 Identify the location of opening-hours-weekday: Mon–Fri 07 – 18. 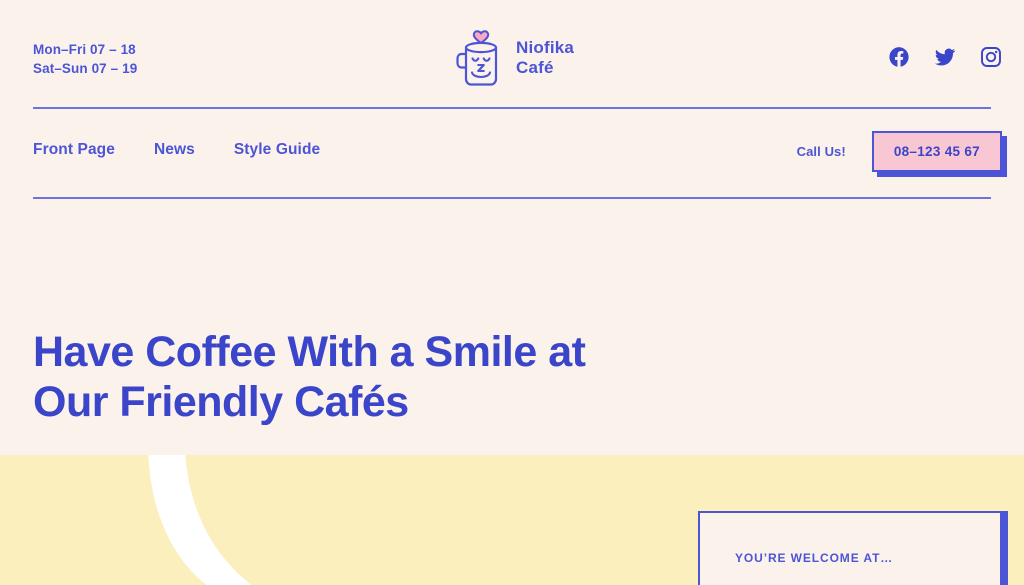
(84, 49).